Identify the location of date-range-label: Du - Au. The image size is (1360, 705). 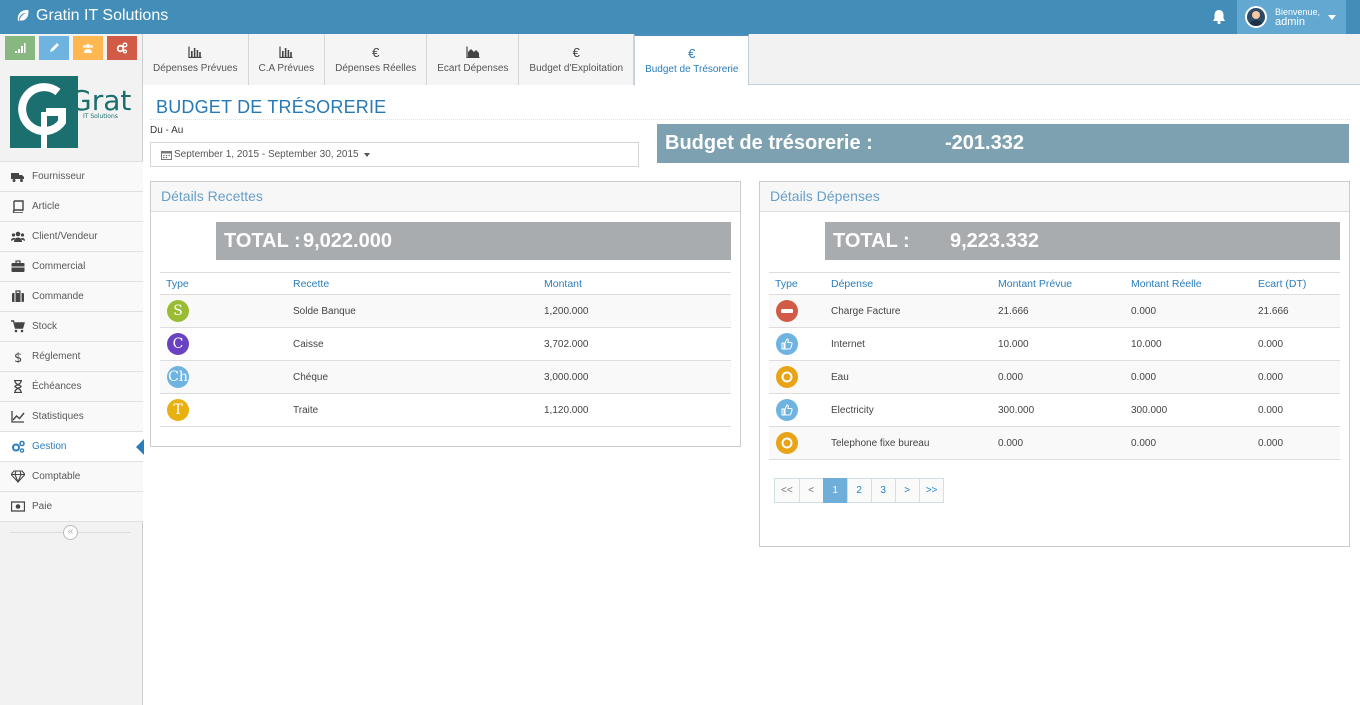
(167, 130).